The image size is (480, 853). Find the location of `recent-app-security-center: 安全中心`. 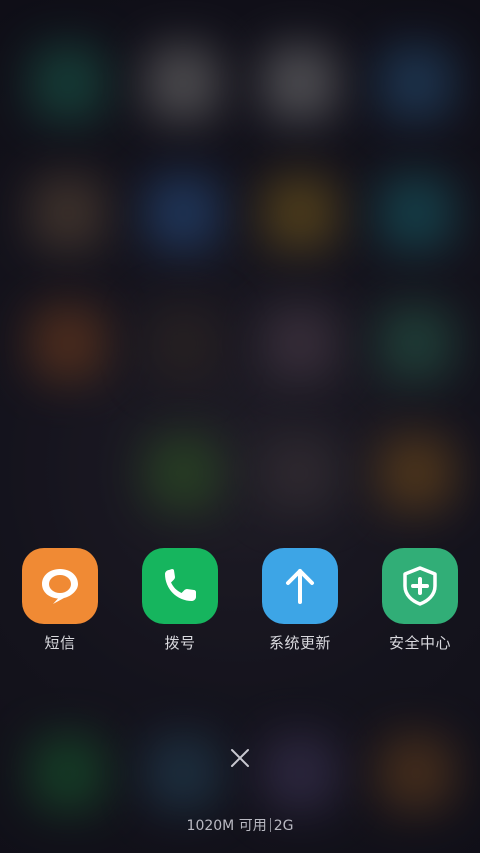

recent-app-security-center: 安全中心 is located at coordinates (420, 600).